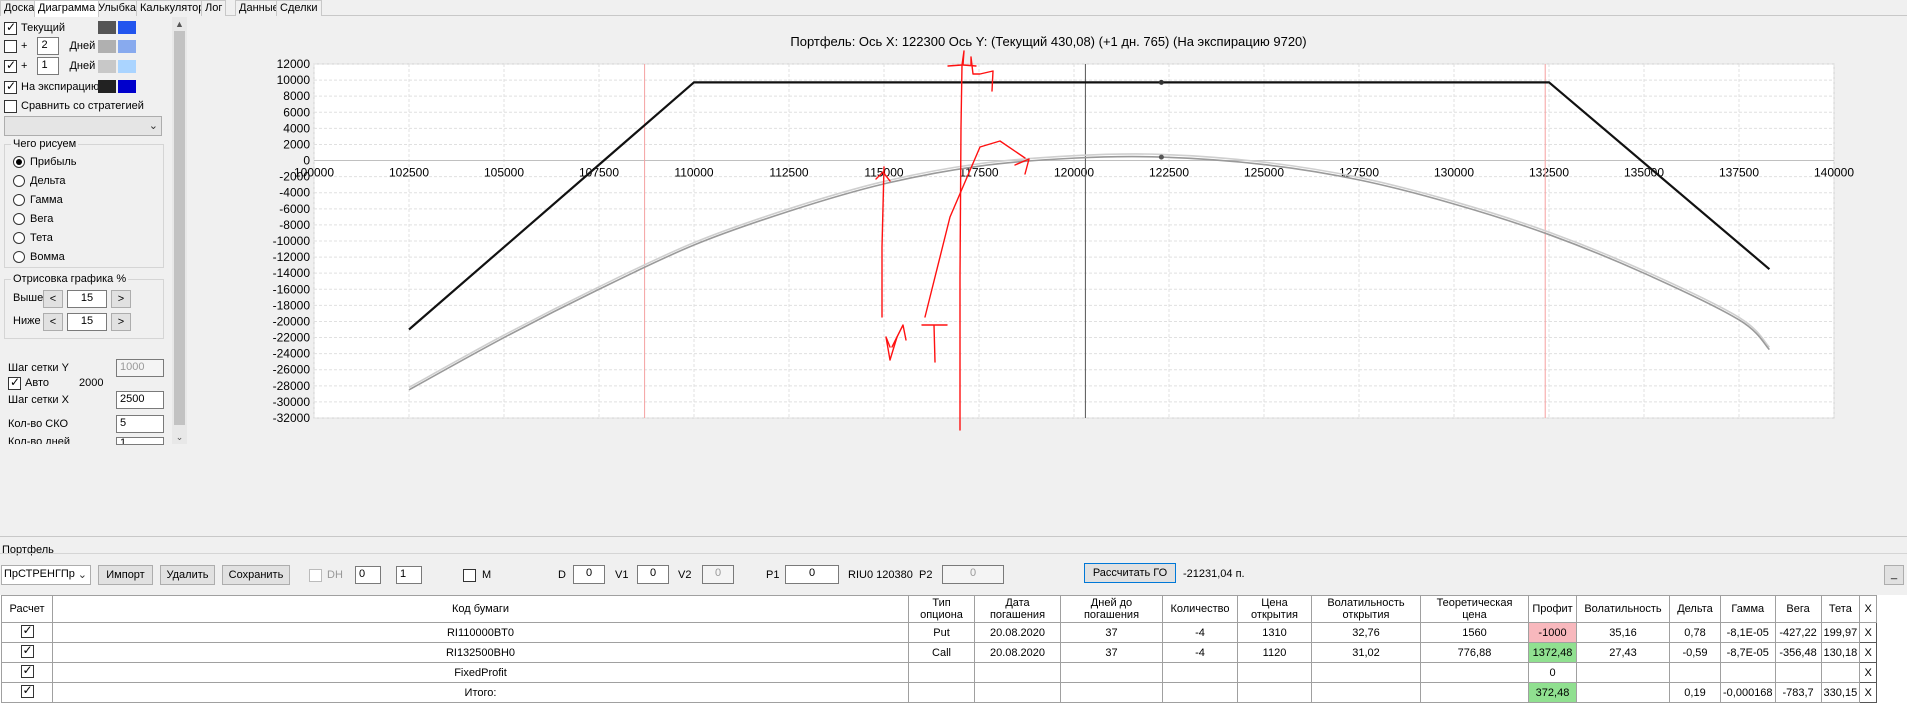  Describe the element at coordinates (19, 162) in the screenshot. I see `radio-profit-dot` at that location.